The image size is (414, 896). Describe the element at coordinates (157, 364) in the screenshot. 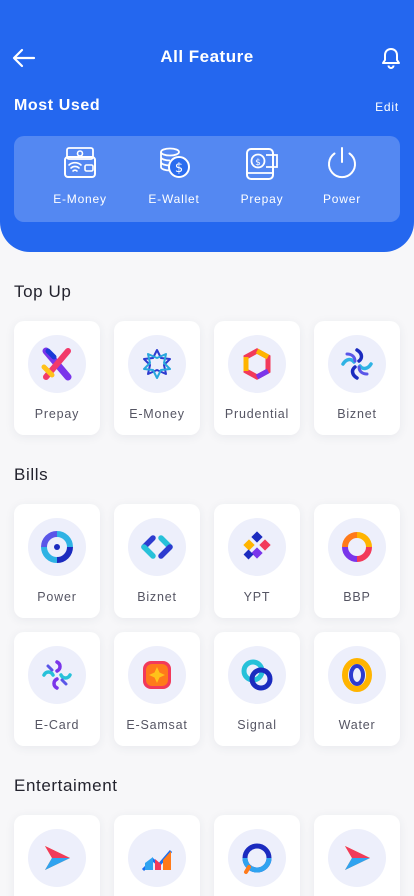

I see `emoney-logo-icon` at that location.